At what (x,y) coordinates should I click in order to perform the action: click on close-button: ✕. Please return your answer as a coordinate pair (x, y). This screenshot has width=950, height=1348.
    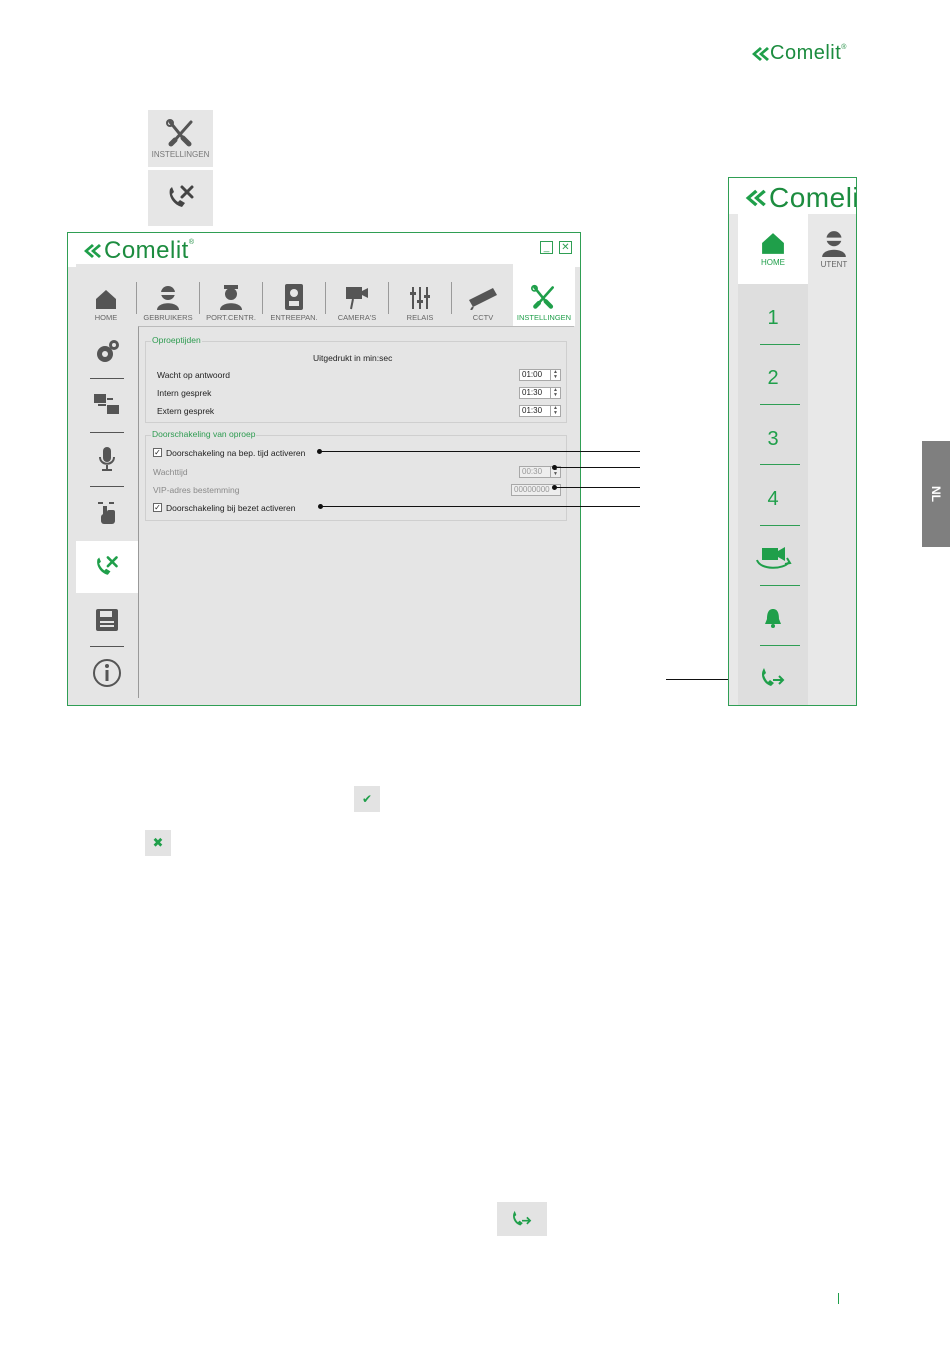
    Looking at the image, I should click on (565, 247).